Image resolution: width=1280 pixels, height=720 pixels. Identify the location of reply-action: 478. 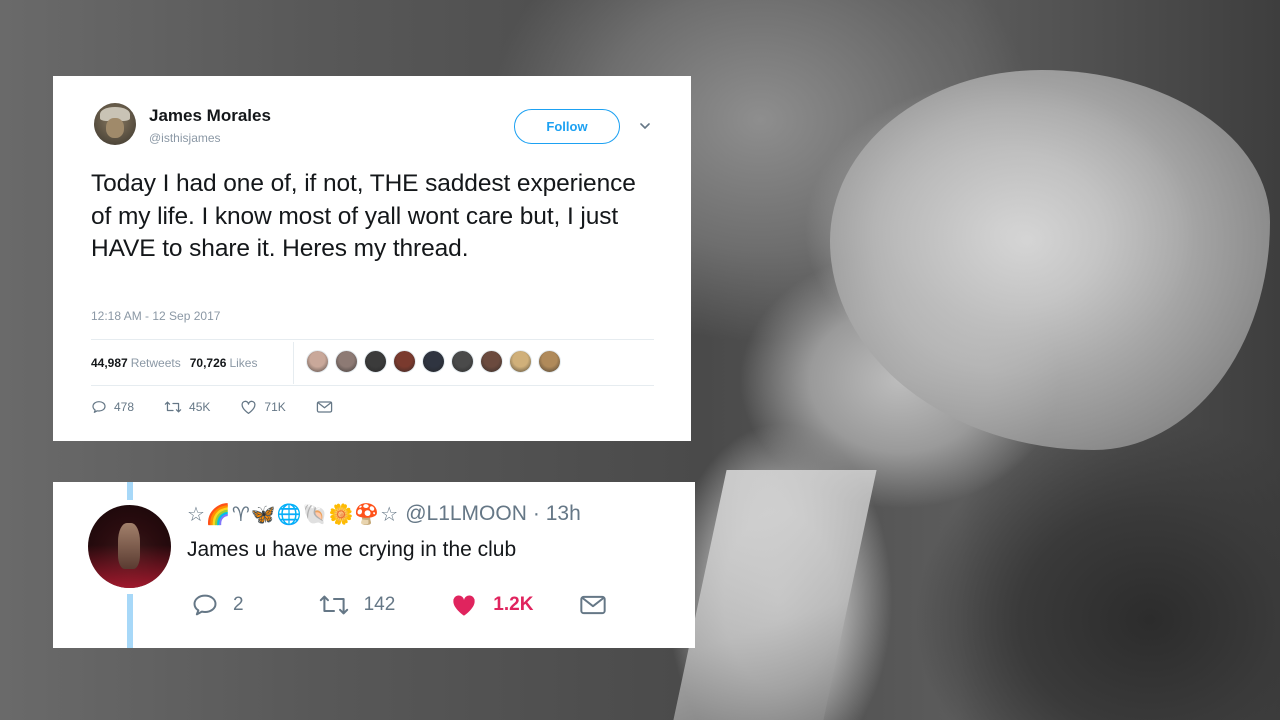
(112, 407).